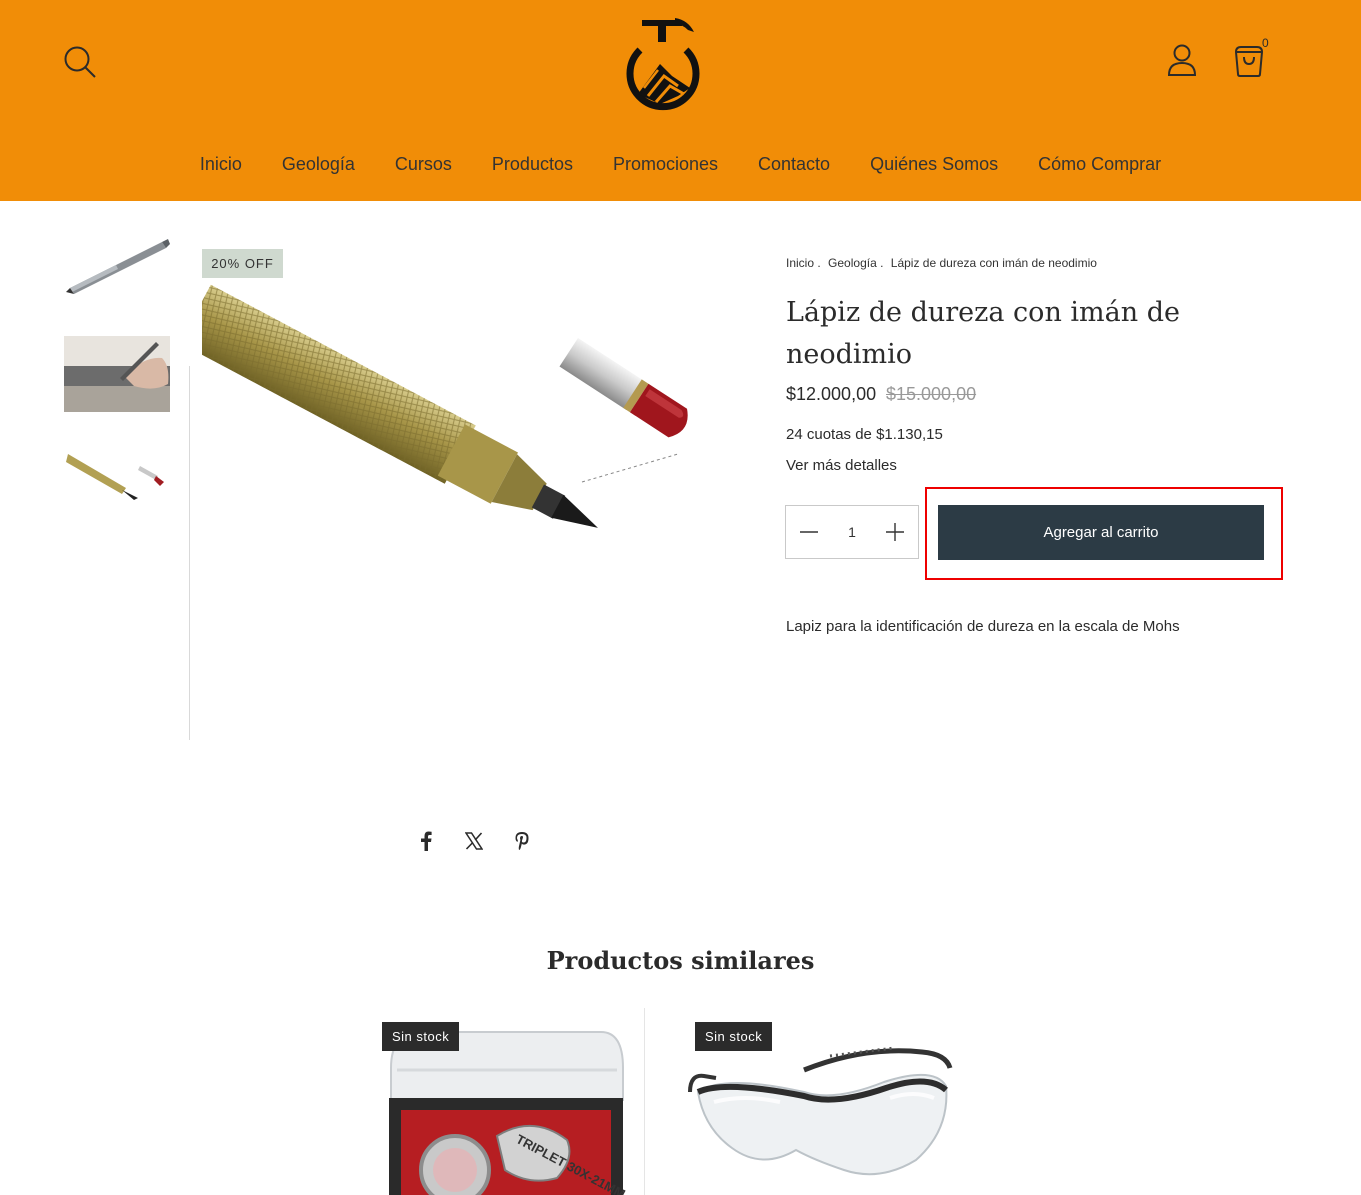 This screenshot has width=1361, height=1195. I want to click on store-logo, so click(663, 64).